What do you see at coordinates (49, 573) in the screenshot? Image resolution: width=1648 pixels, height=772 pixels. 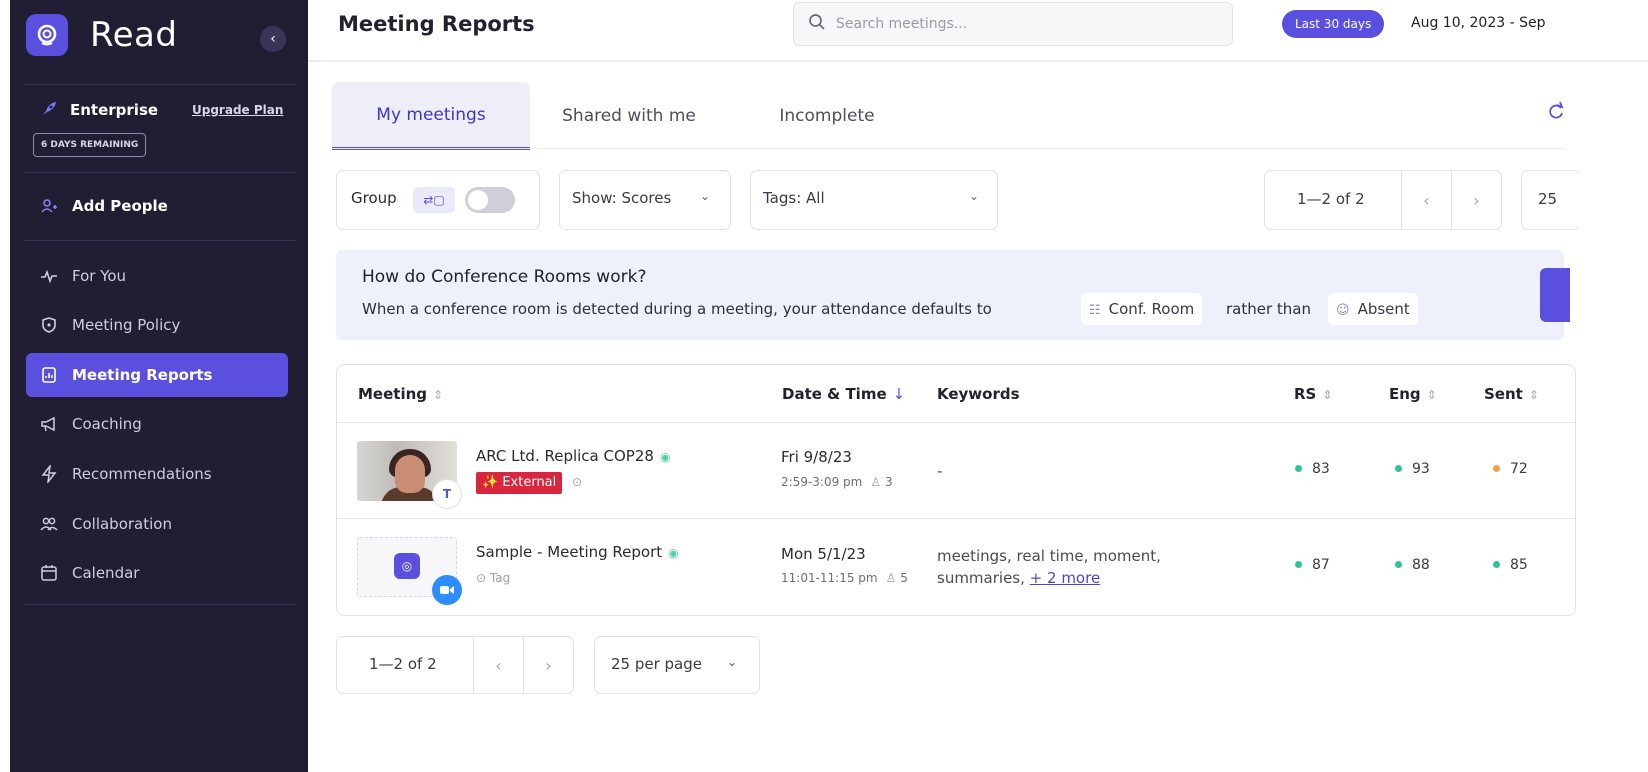 I see `calendar-icon` at bounding box center [49, 573].